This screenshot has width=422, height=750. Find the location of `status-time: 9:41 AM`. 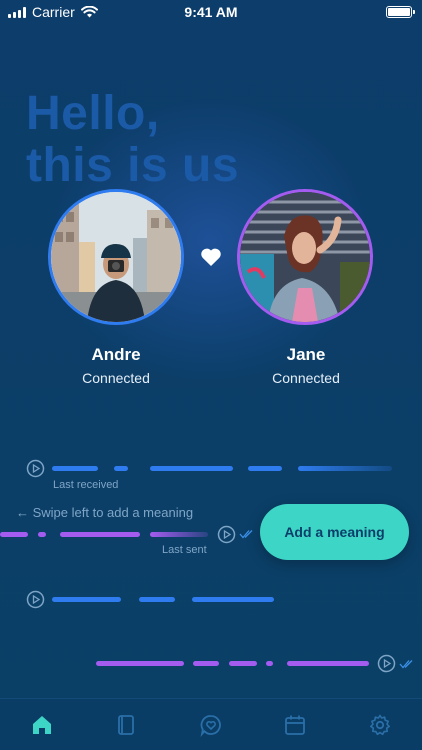

status-time: 9:41 AM is located at coordinates (211, 12).